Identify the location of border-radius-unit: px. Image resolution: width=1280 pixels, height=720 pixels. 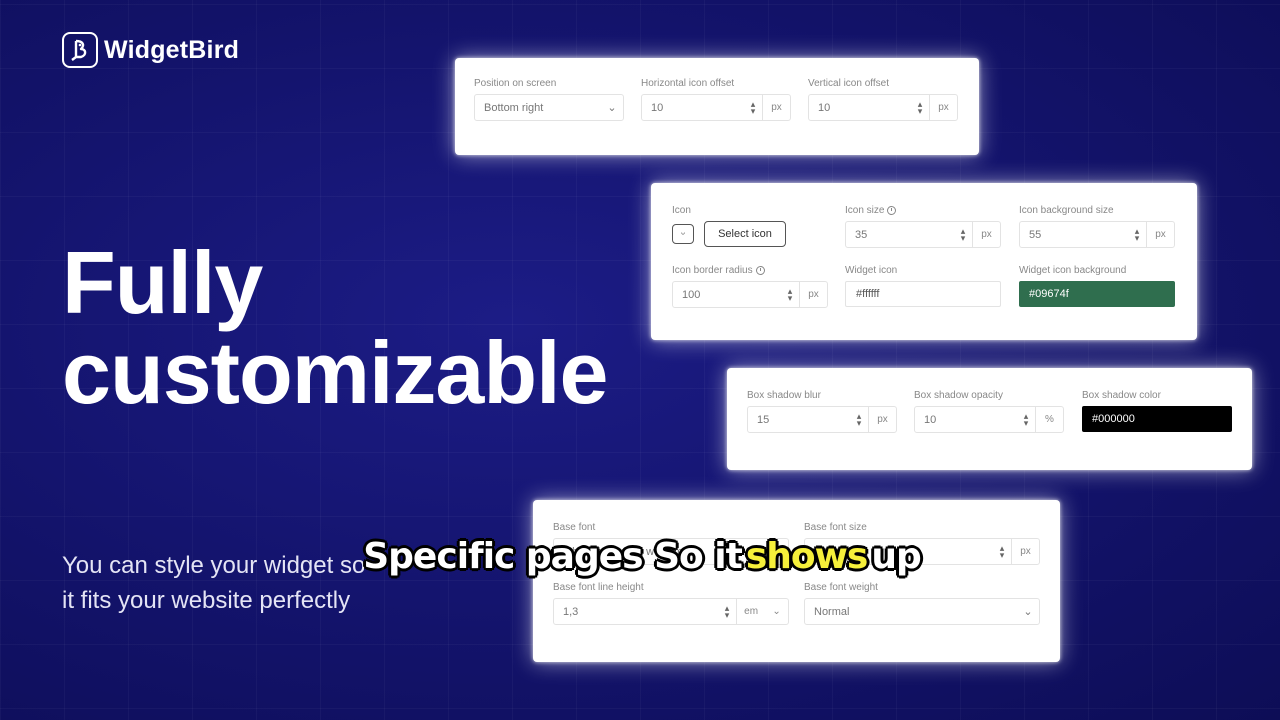
(813, 294).